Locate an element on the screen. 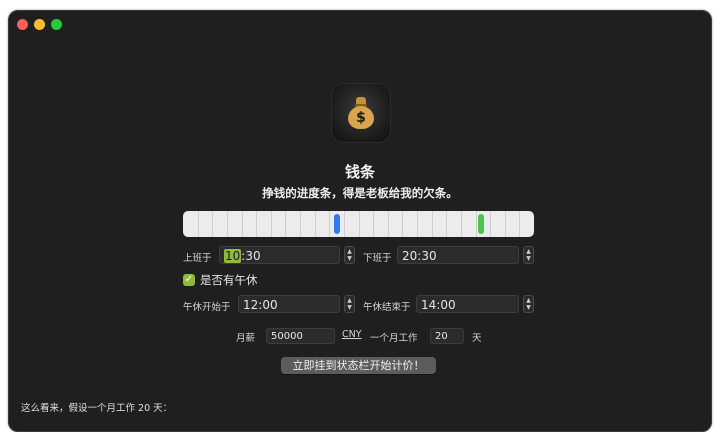 The width and height of the screenshot is (724, 432). work-start-label: 上班于 is located at coordinates (197, 258).